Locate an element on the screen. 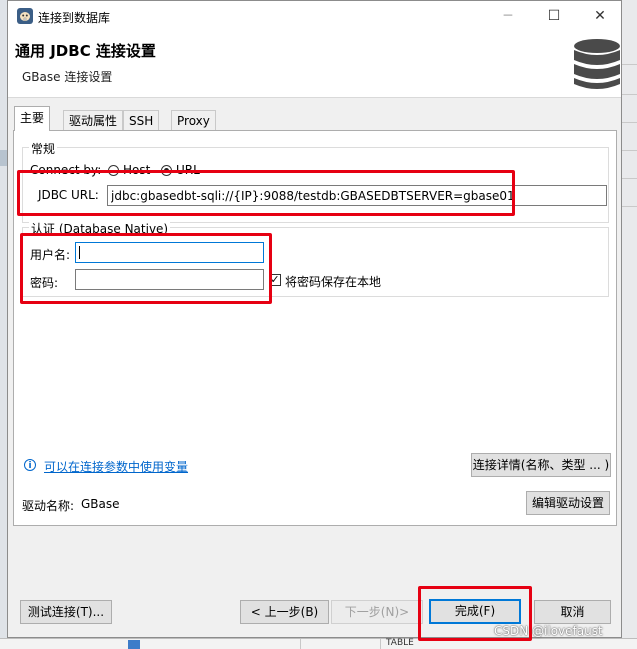  host-radio-label: Host is located at coordinates (136, 170).